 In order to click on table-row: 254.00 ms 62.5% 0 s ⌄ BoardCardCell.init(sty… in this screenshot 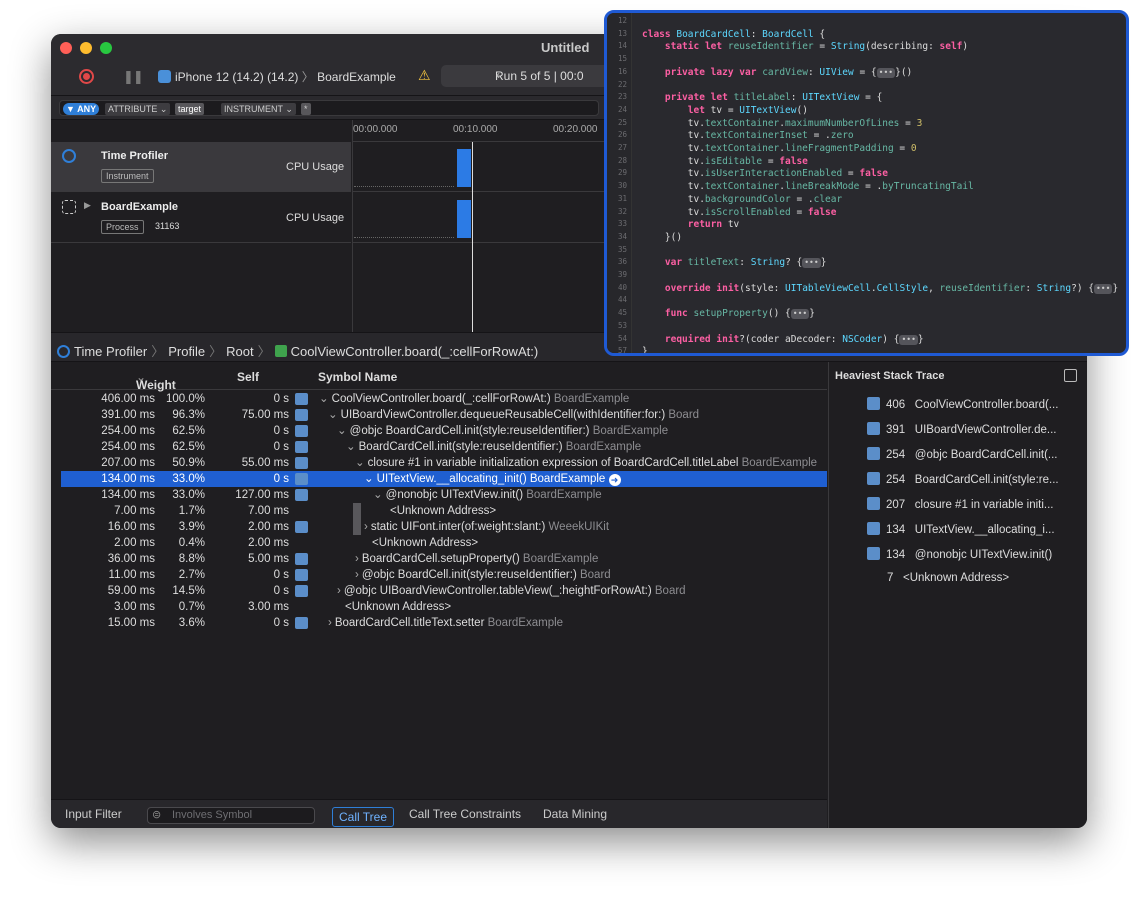, I will do `click(444, 447)`.